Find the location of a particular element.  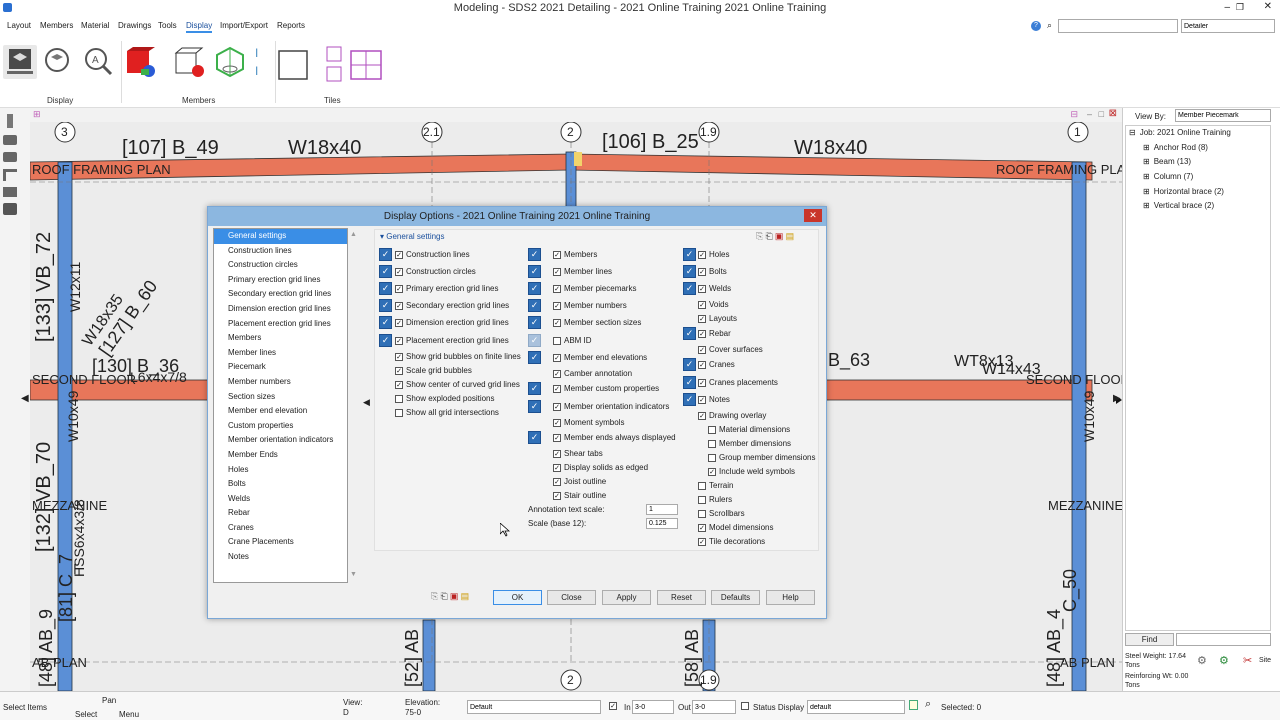

split-vertical-tile-button is located at coordinates (334, 65).